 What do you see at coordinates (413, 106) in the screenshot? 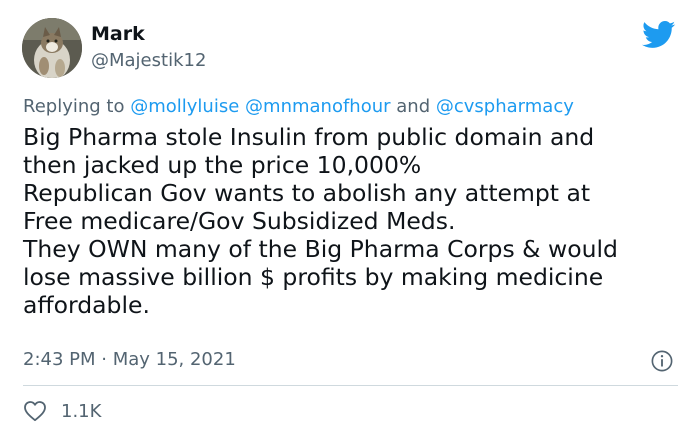
I see `reply-conjunction: and` at bounding box center [413, 106].